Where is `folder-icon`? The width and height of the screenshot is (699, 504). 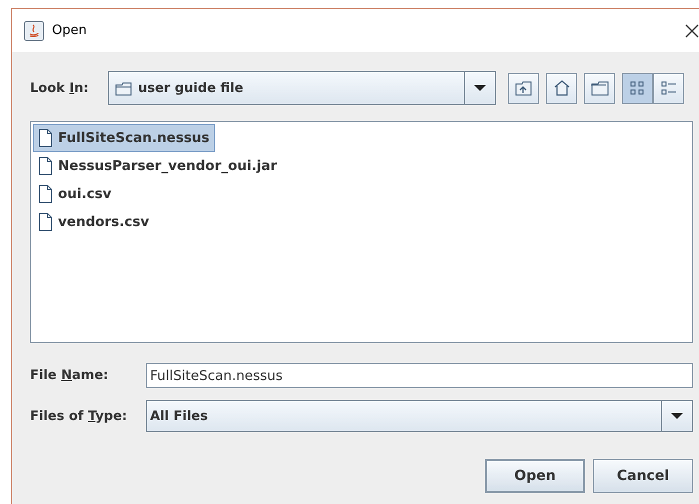
folder-icon is located at coordinates (123, 88).